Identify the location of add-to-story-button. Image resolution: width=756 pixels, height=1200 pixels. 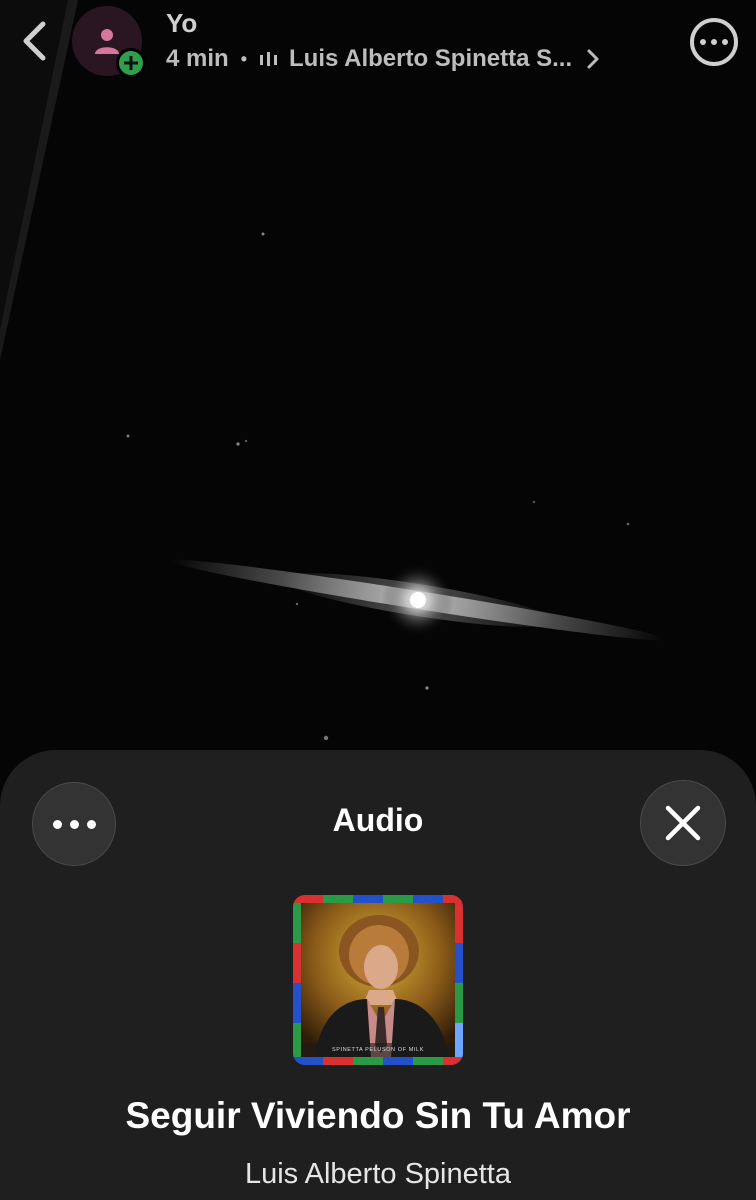
(131, 63).